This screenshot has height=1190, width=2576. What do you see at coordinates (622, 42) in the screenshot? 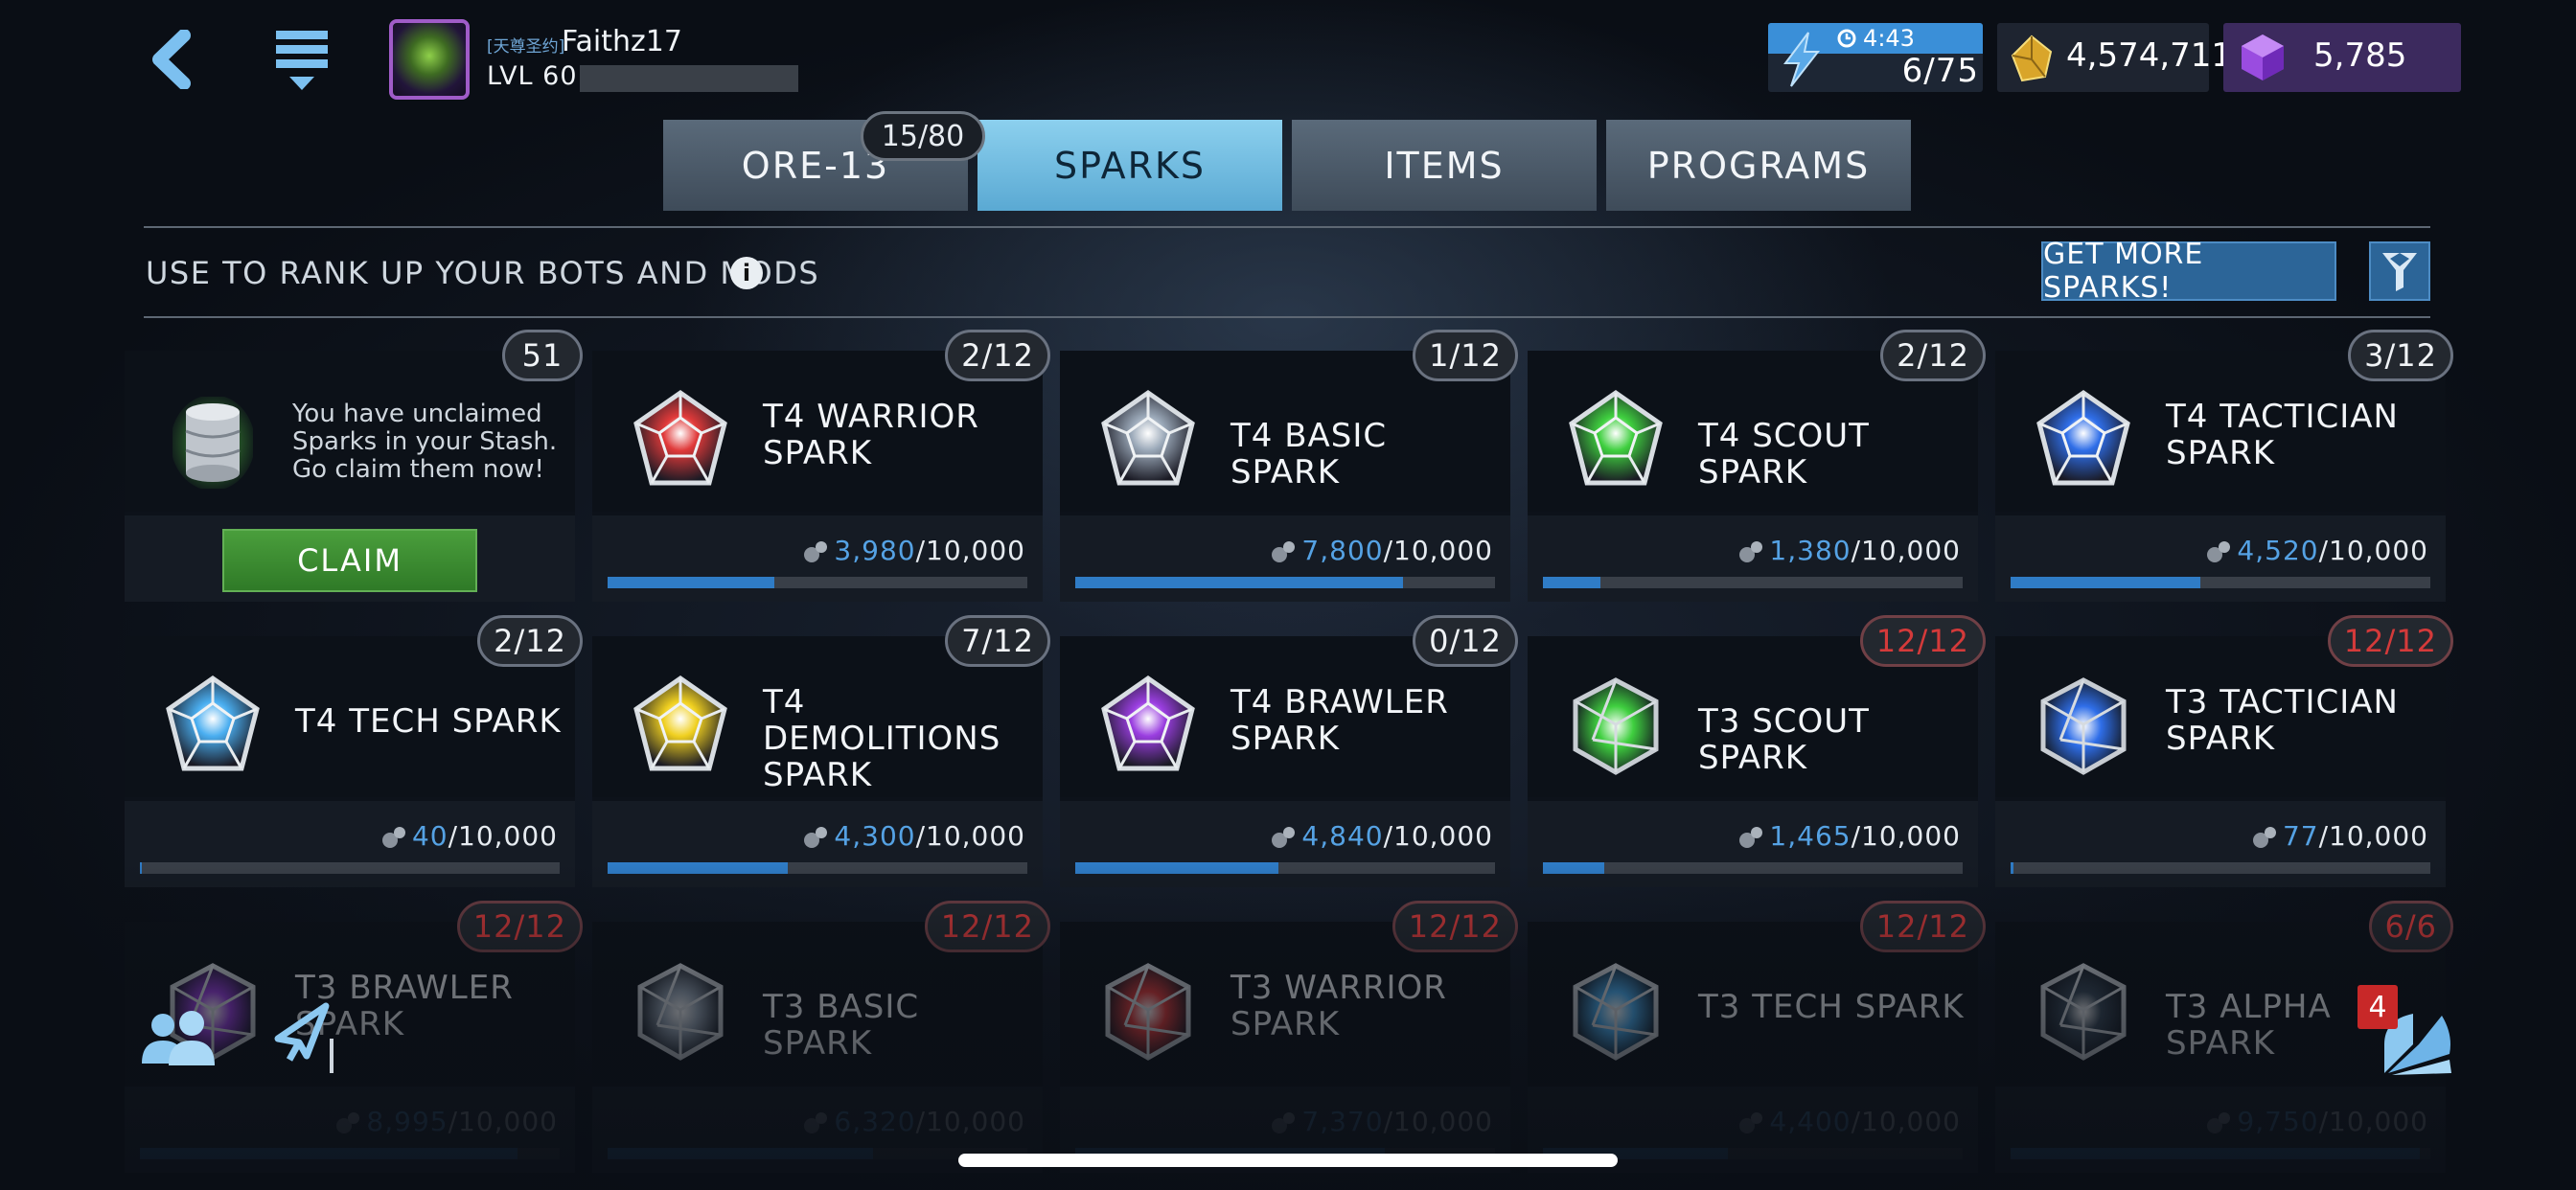
I see `player-name: Faithz17` at bounding box center [622, 42].